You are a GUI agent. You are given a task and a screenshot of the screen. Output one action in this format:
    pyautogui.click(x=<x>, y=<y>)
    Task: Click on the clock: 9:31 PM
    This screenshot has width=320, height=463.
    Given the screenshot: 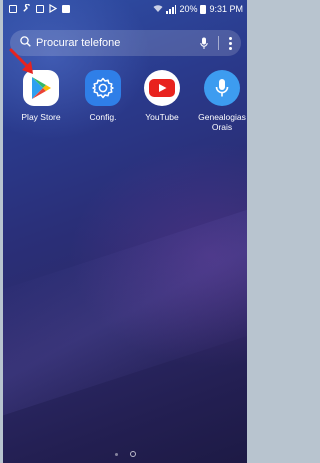 What is the action you would take?
    pyautogui.click(x=226, y=9)
    